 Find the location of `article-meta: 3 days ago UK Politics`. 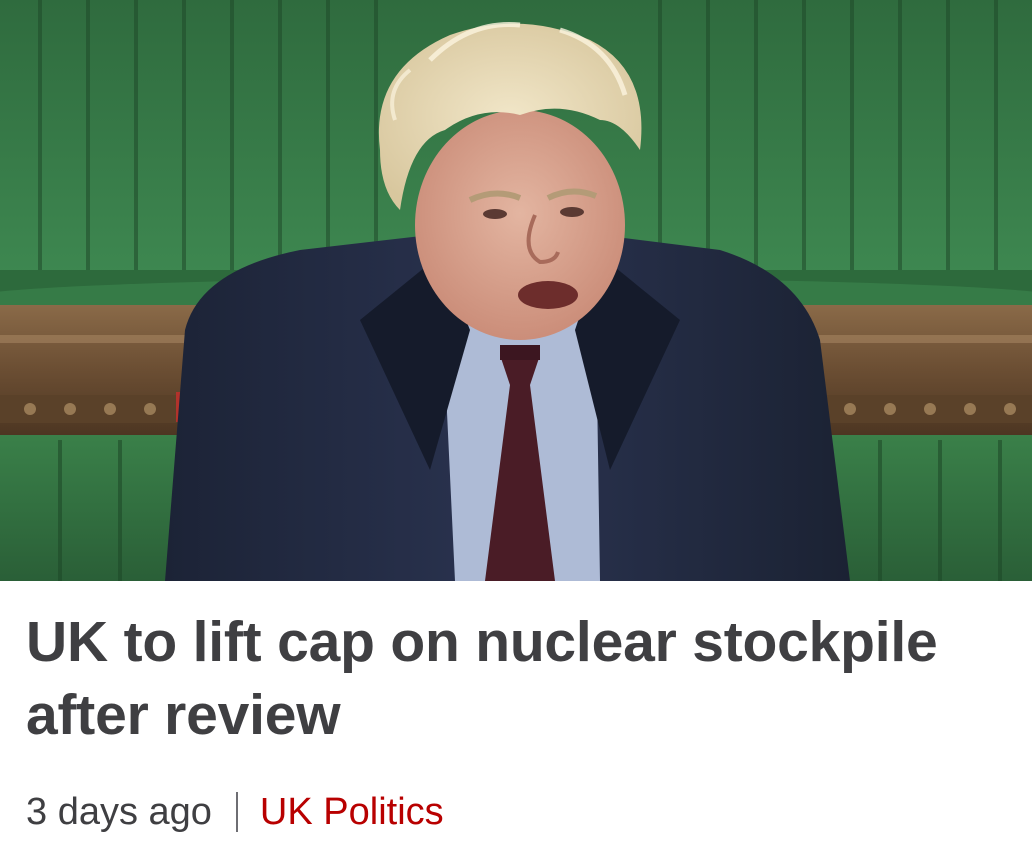

article-meta: 3 days ago UK Politics is located at coordinates (235, 812).